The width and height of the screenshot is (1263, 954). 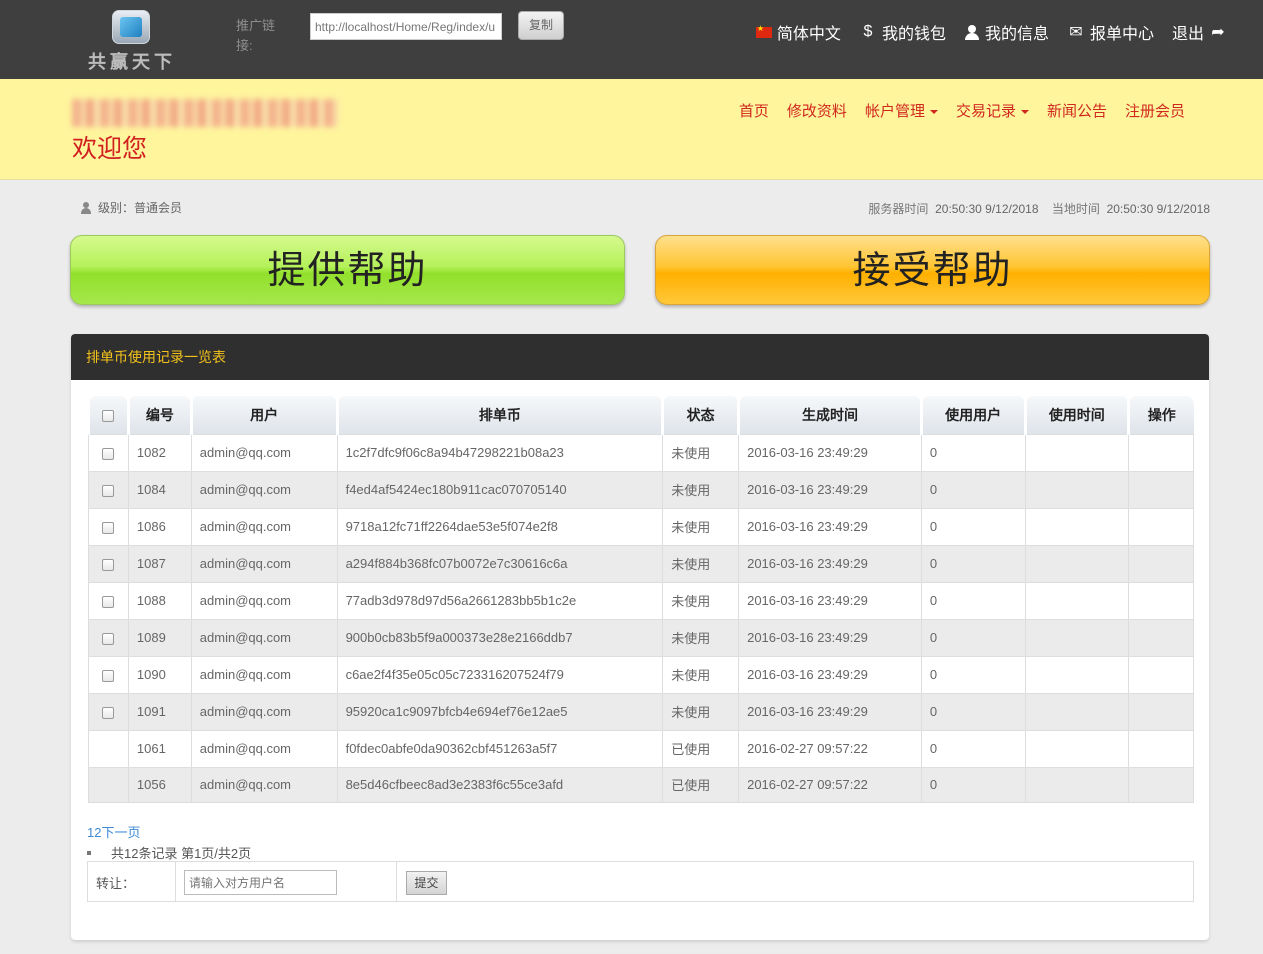 What do you see at coordinates (541, 25) in the screenshot?
I see `copy-button: 复制` at bounding box center [541, 25].